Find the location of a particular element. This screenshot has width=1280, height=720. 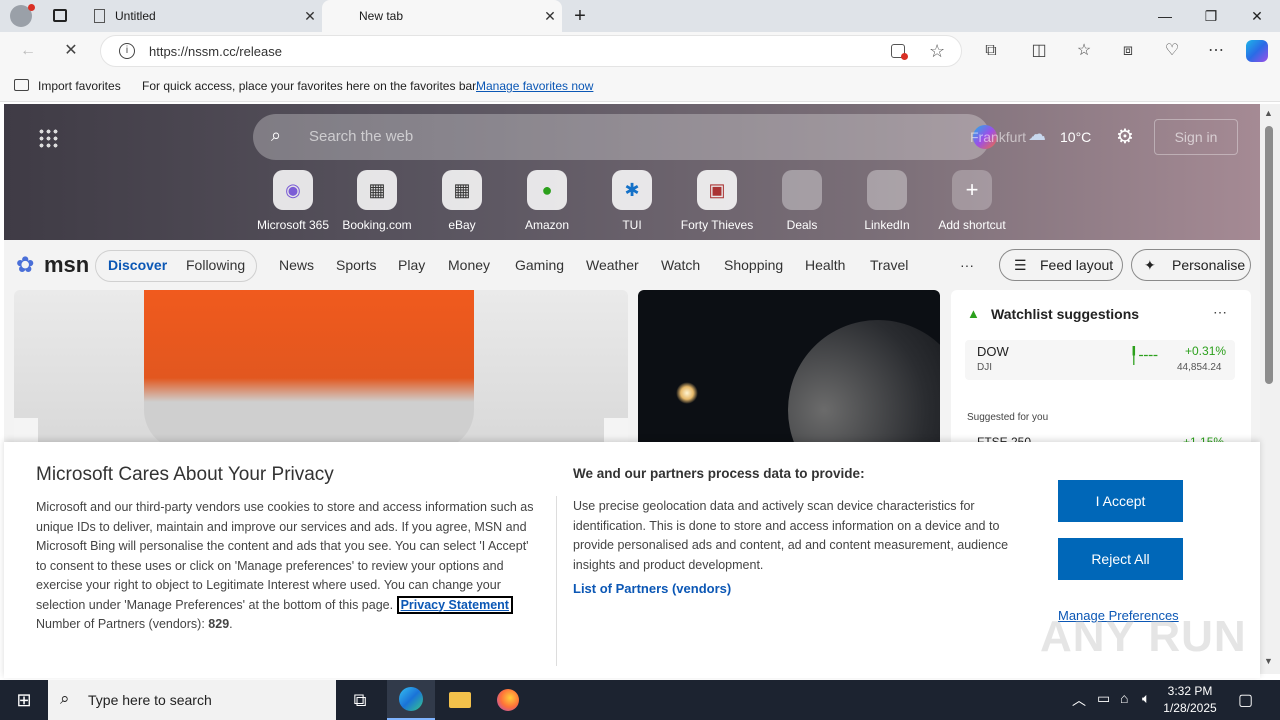

tray-device-icon: ▭ is located at coordinates (1103, 698).